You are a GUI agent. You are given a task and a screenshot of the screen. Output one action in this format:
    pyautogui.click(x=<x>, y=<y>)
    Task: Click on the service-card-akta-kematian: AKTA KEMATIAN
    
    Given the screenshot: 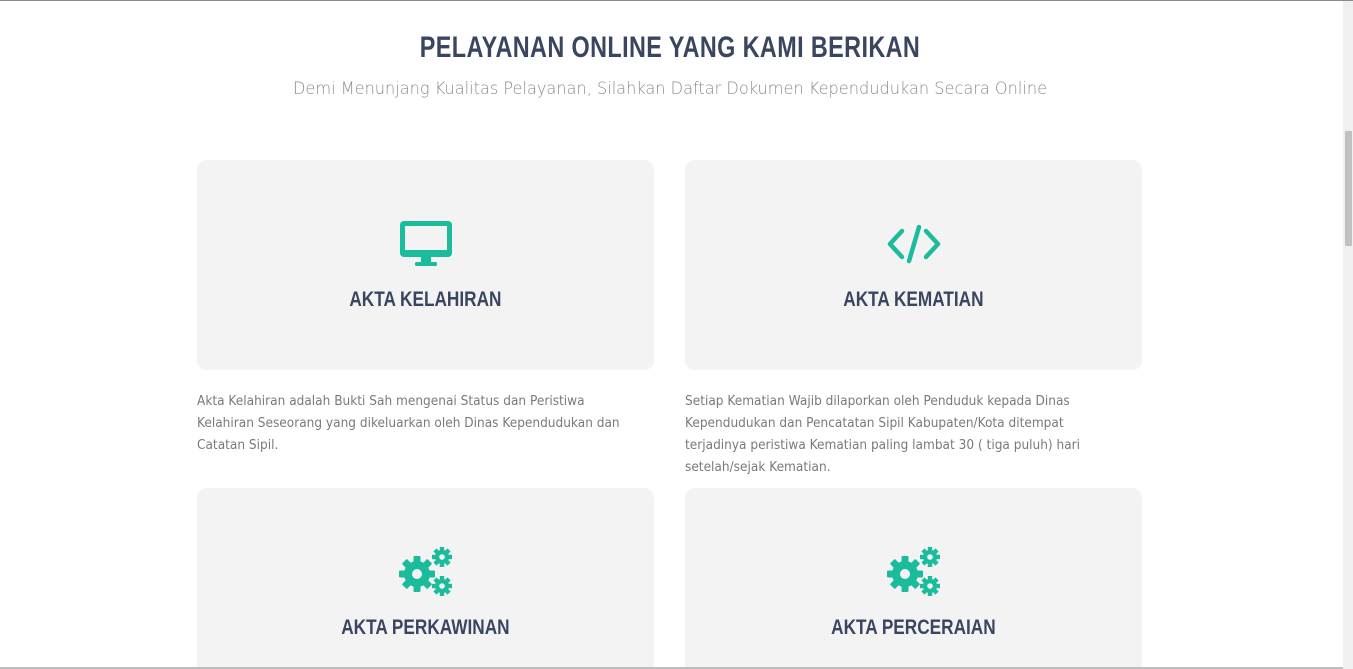 What is the action you would take?
    pyautogui.click(x=913, y=265)
    